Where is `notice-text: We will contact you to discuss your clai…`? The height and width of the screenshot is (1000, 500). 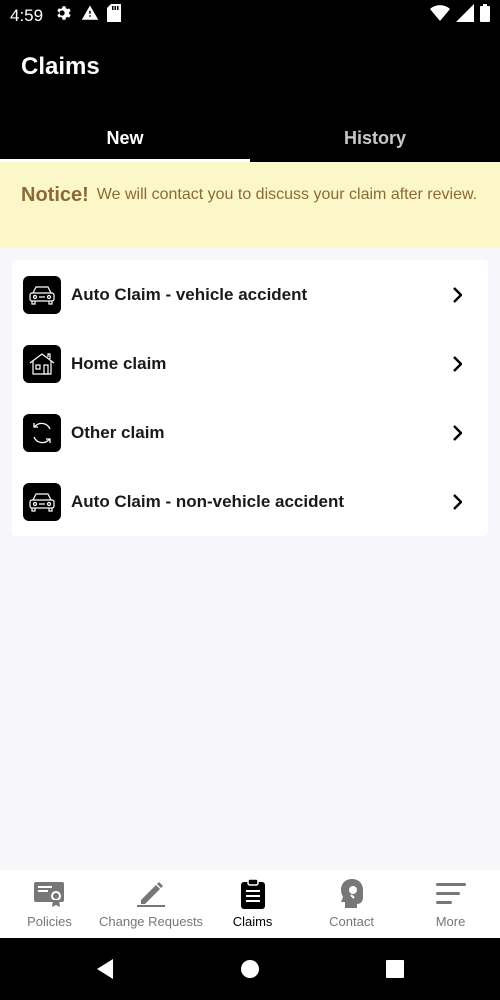 notice-text: We will contact you to discuss your clai… is located at coordinates (287, 194).